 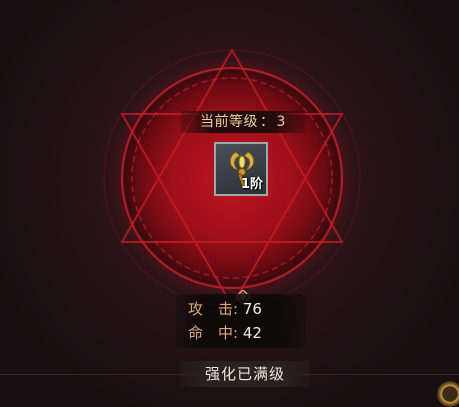 I want to click on level-value: 3, so click(x=281, y=122).